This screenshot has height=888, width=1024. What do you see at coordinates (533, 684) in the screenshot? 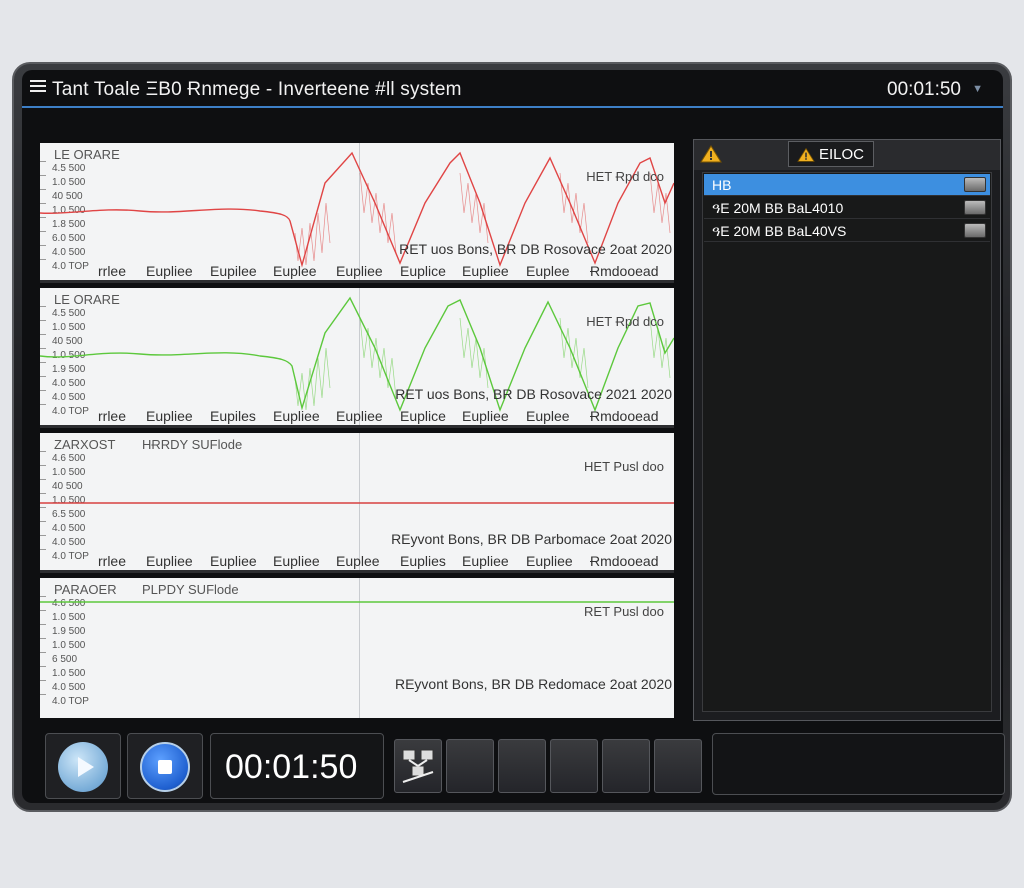
I see `panel-status: REyvont Bons, BR DB Redomace 2oat 2020` at bounding box center [533, 684].